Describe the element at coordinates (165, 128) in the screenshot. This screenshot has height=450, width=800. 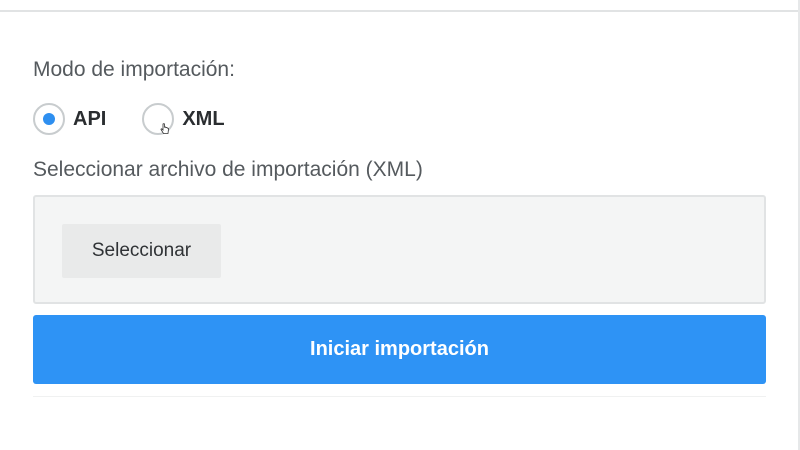
I see `hand-pointer-icon` at that location.